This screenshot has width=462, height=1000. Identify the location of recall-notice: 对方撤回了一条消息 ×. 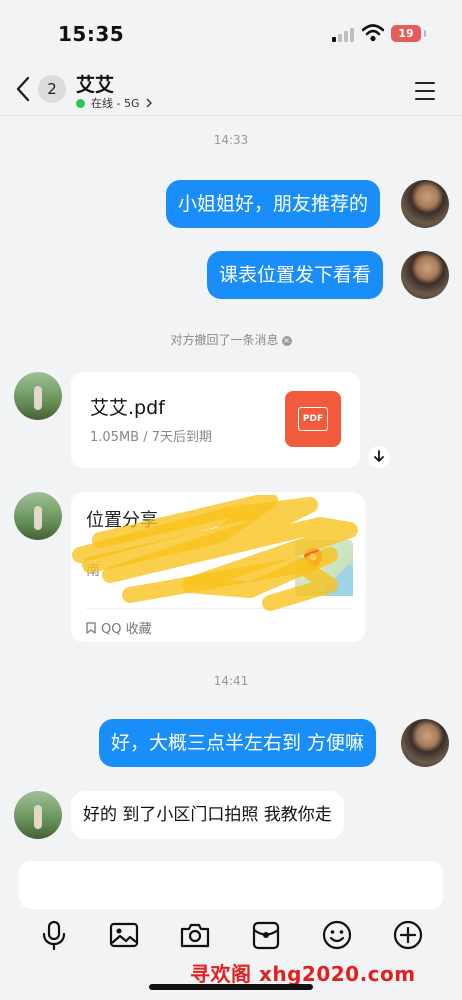
(231, 339).